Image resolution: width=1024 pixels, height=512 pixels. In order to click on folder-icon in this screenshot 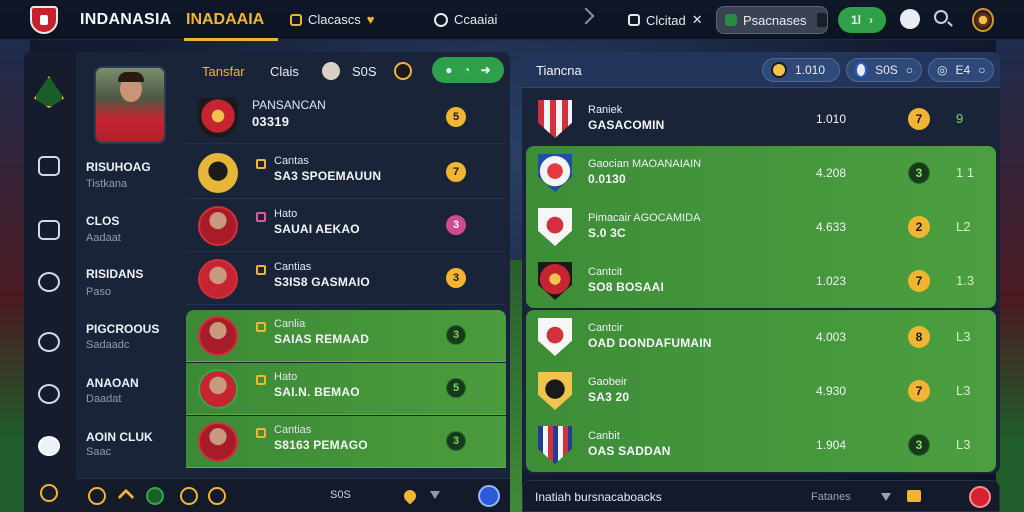, I will do `click(914, 496)`.